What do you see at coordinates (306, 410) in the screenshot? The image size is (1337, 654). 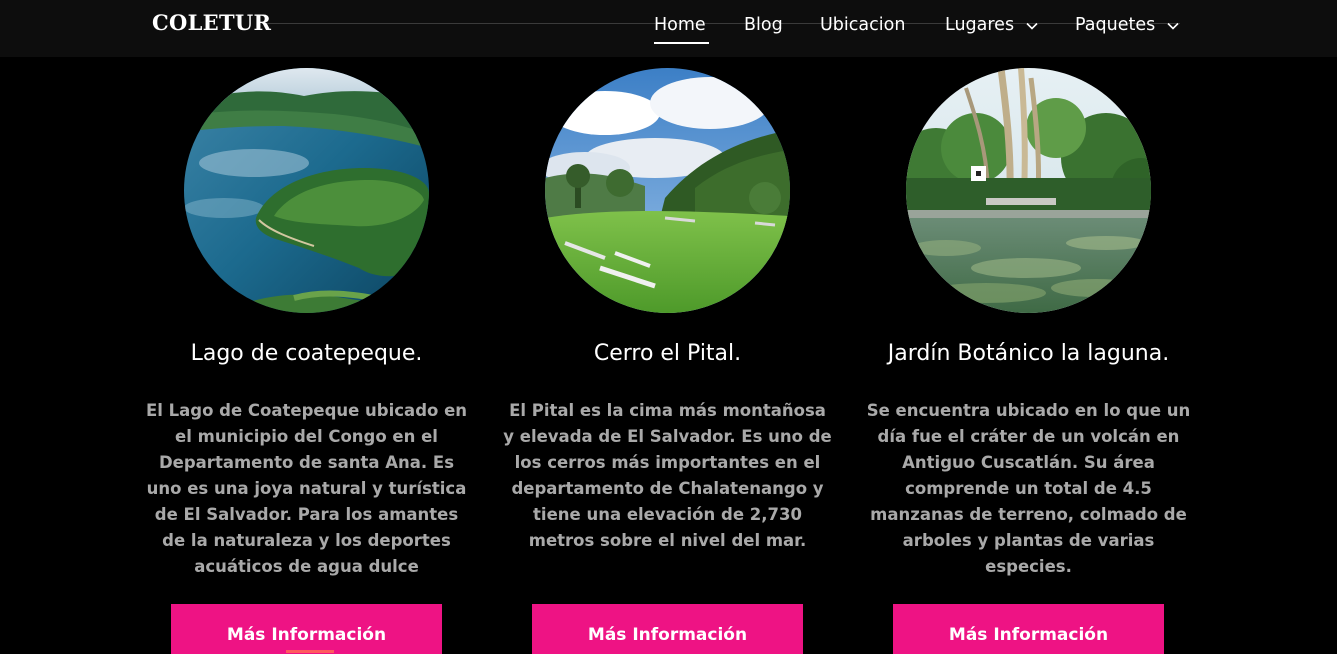 I see `description-line: El Lago de Coatepeque ubicado en` at bounding box center [306, 410].